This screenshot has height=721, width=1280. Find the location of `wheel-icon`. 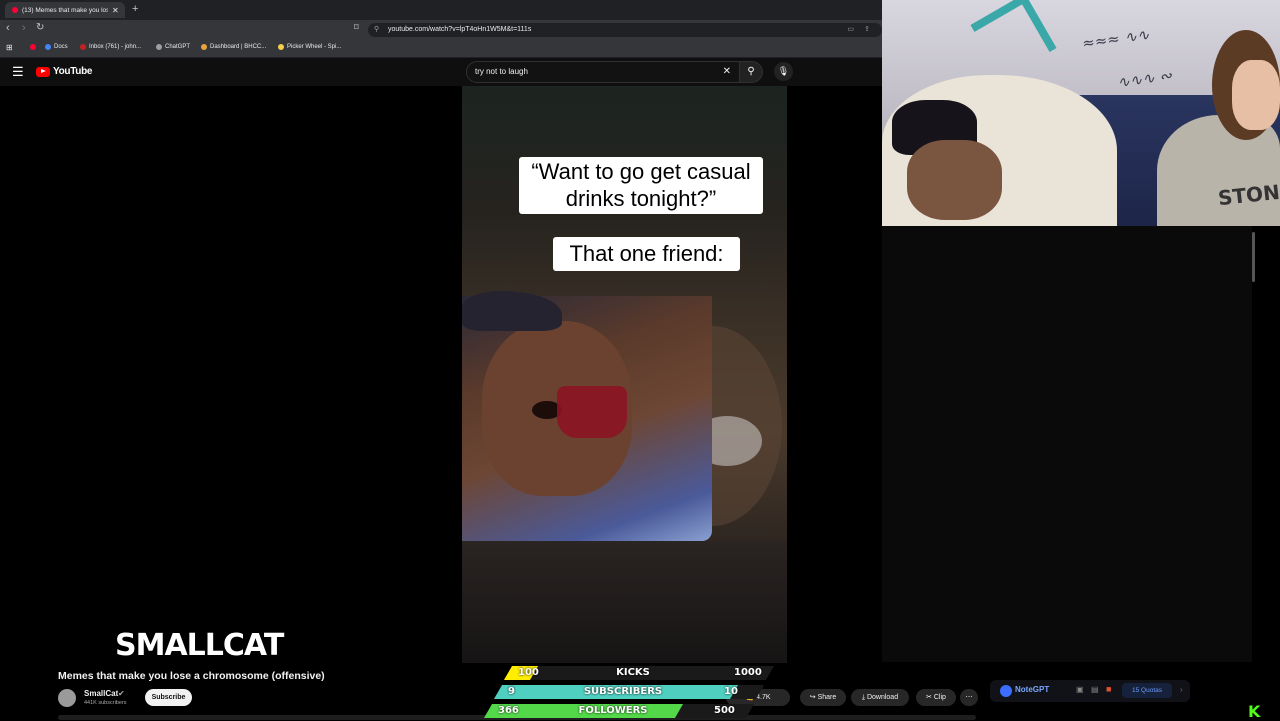

wheel-icon is located at coordinates (281, 47).